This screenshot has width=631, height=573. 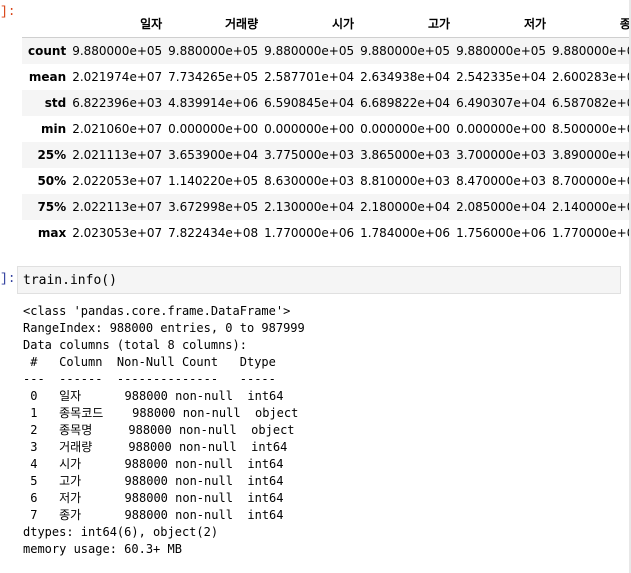 What do you see at coordinates (591, 207) in the screenshot?
I see `table-cell: 2.140000e+04` at bounding box center [591, 207].